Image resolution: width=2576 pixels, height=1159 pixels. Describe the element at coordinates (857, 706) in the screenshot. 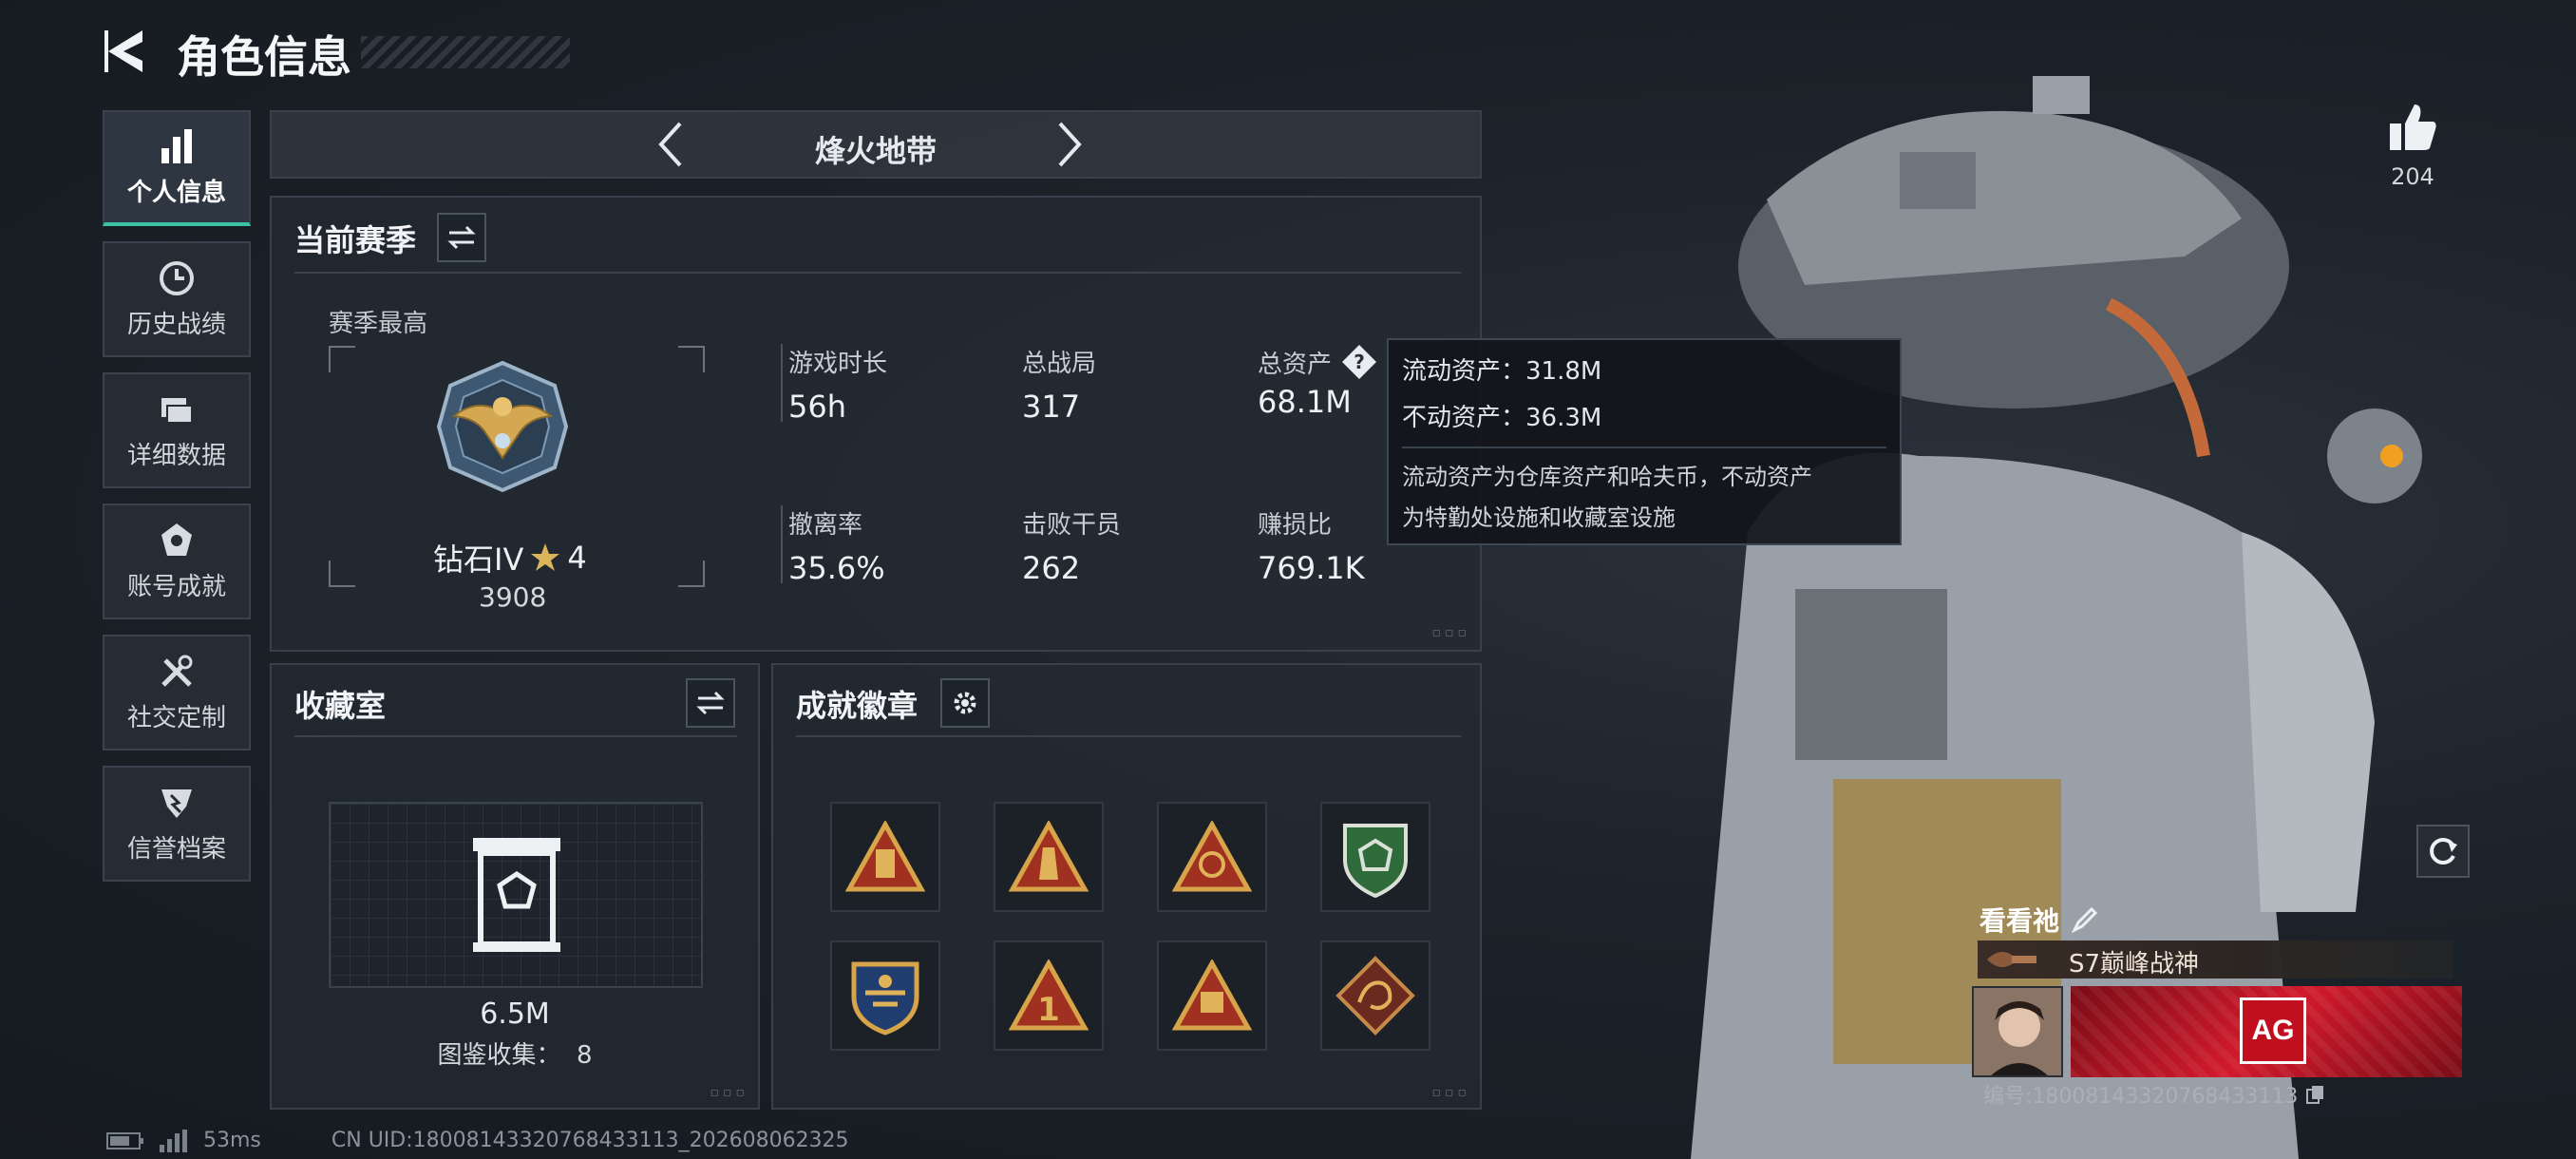

I see `achievements-title: 成就徽章` at that location.